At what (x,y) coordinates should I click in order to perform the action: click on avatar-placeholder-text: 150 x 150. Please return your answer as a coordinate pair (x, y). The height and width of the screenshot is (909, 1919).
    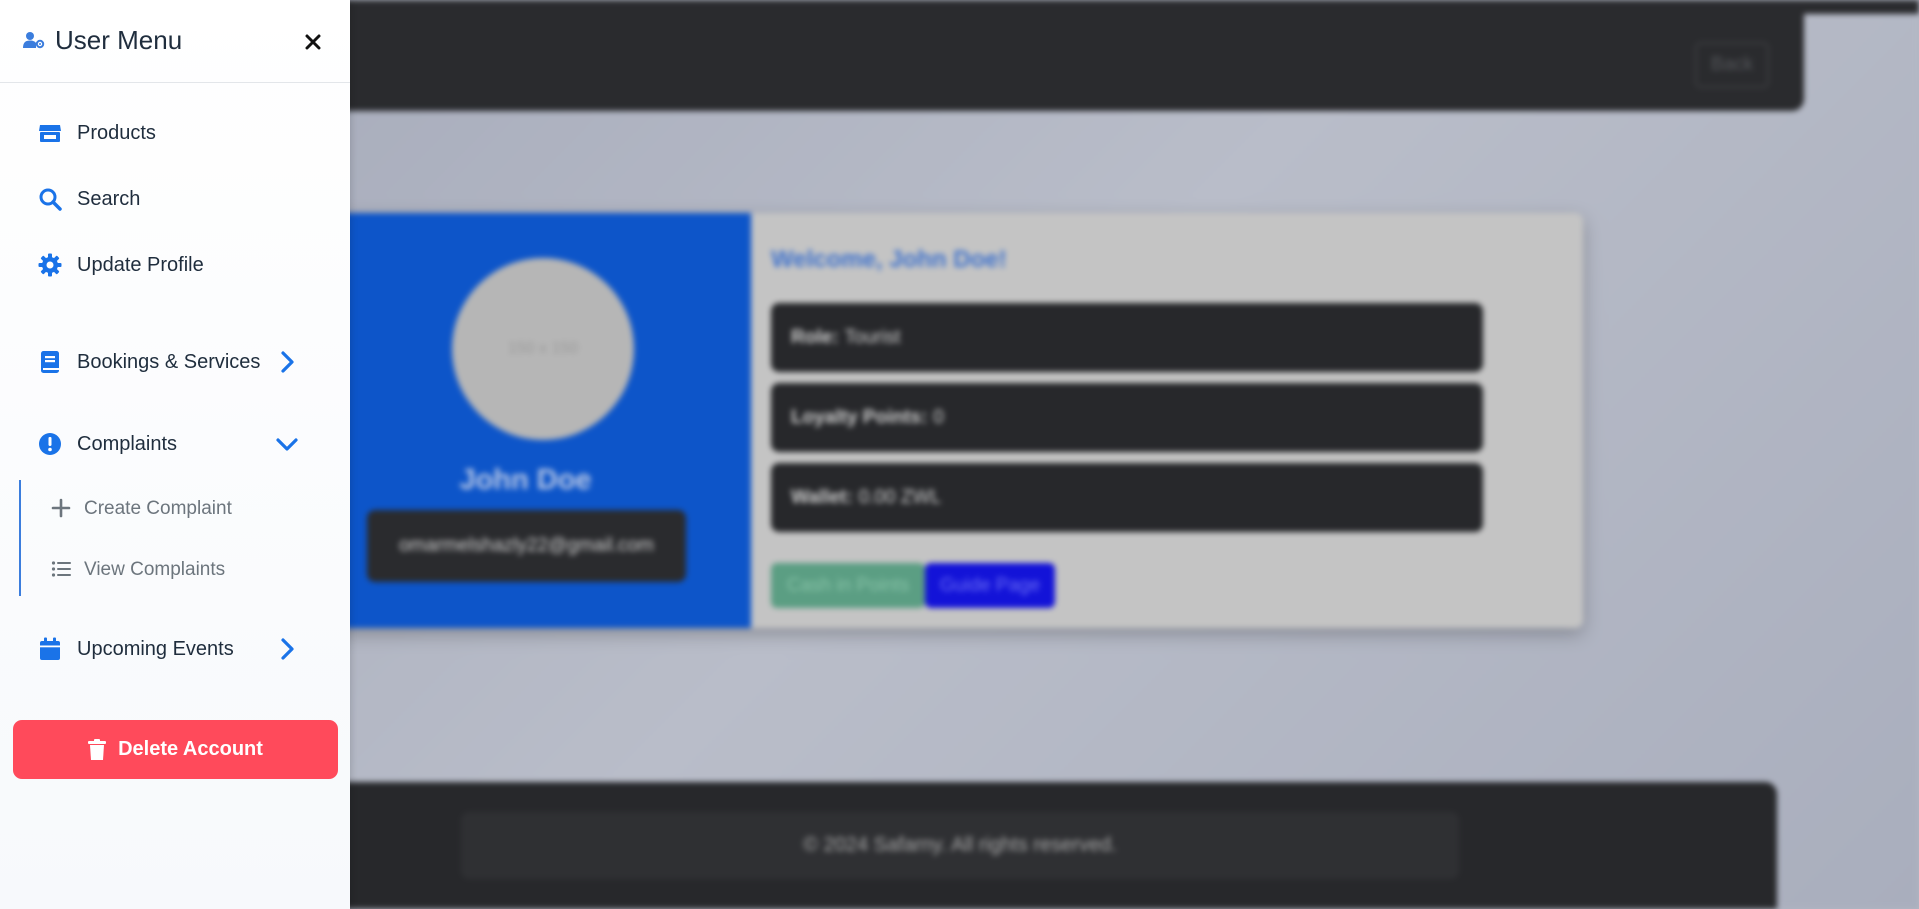
    Looking at the image, I should click on (543, 348).